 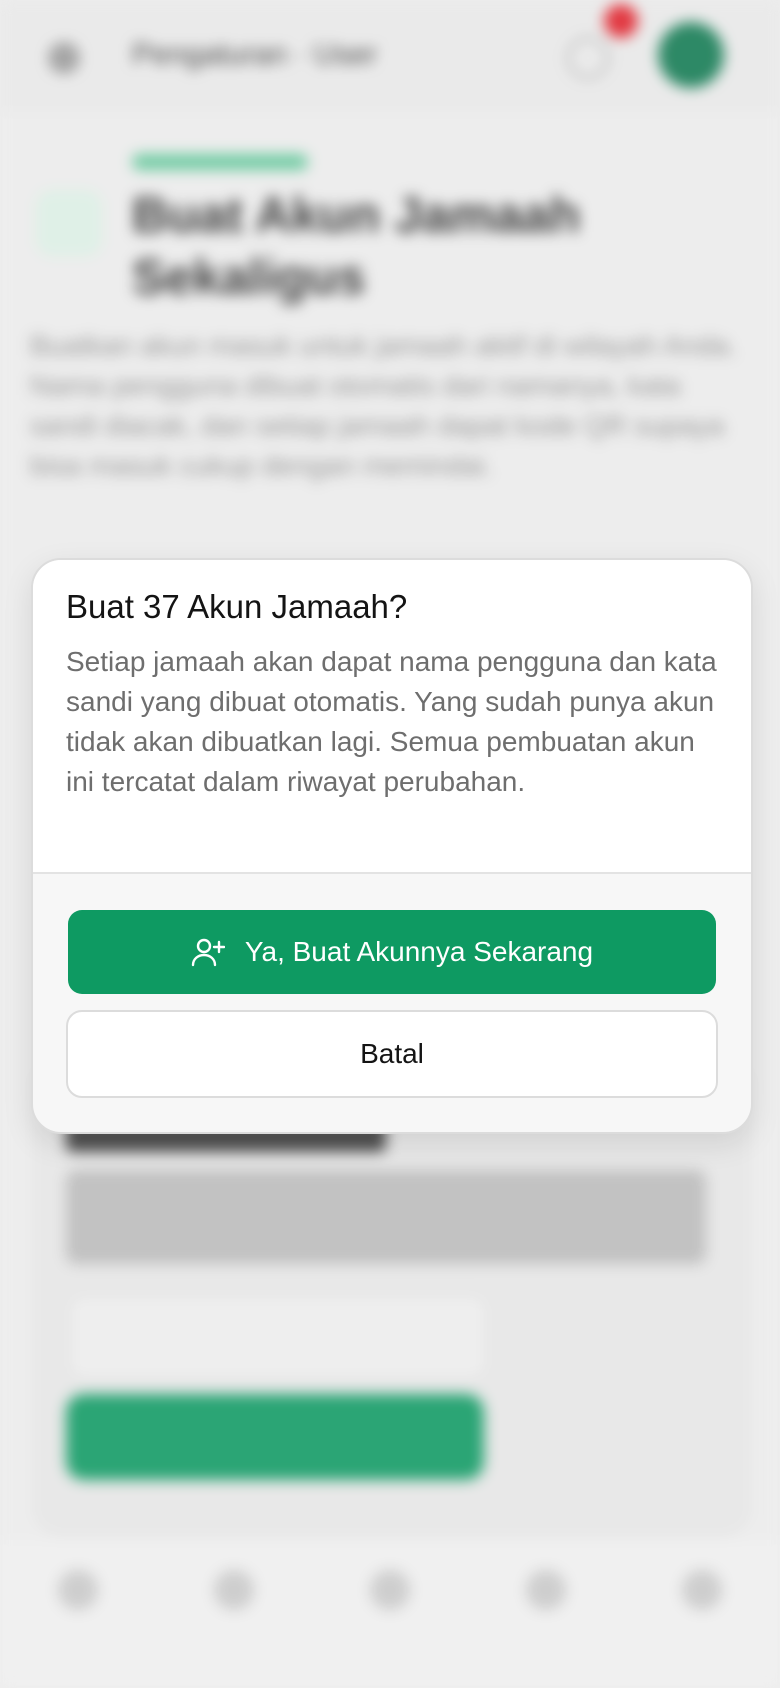 What do you see at coordinates (419, 951) in the screenshot?
I see `confirm-create-label: Ya, Buat Akunnya Sekarang` at bounding box center [419, 951].